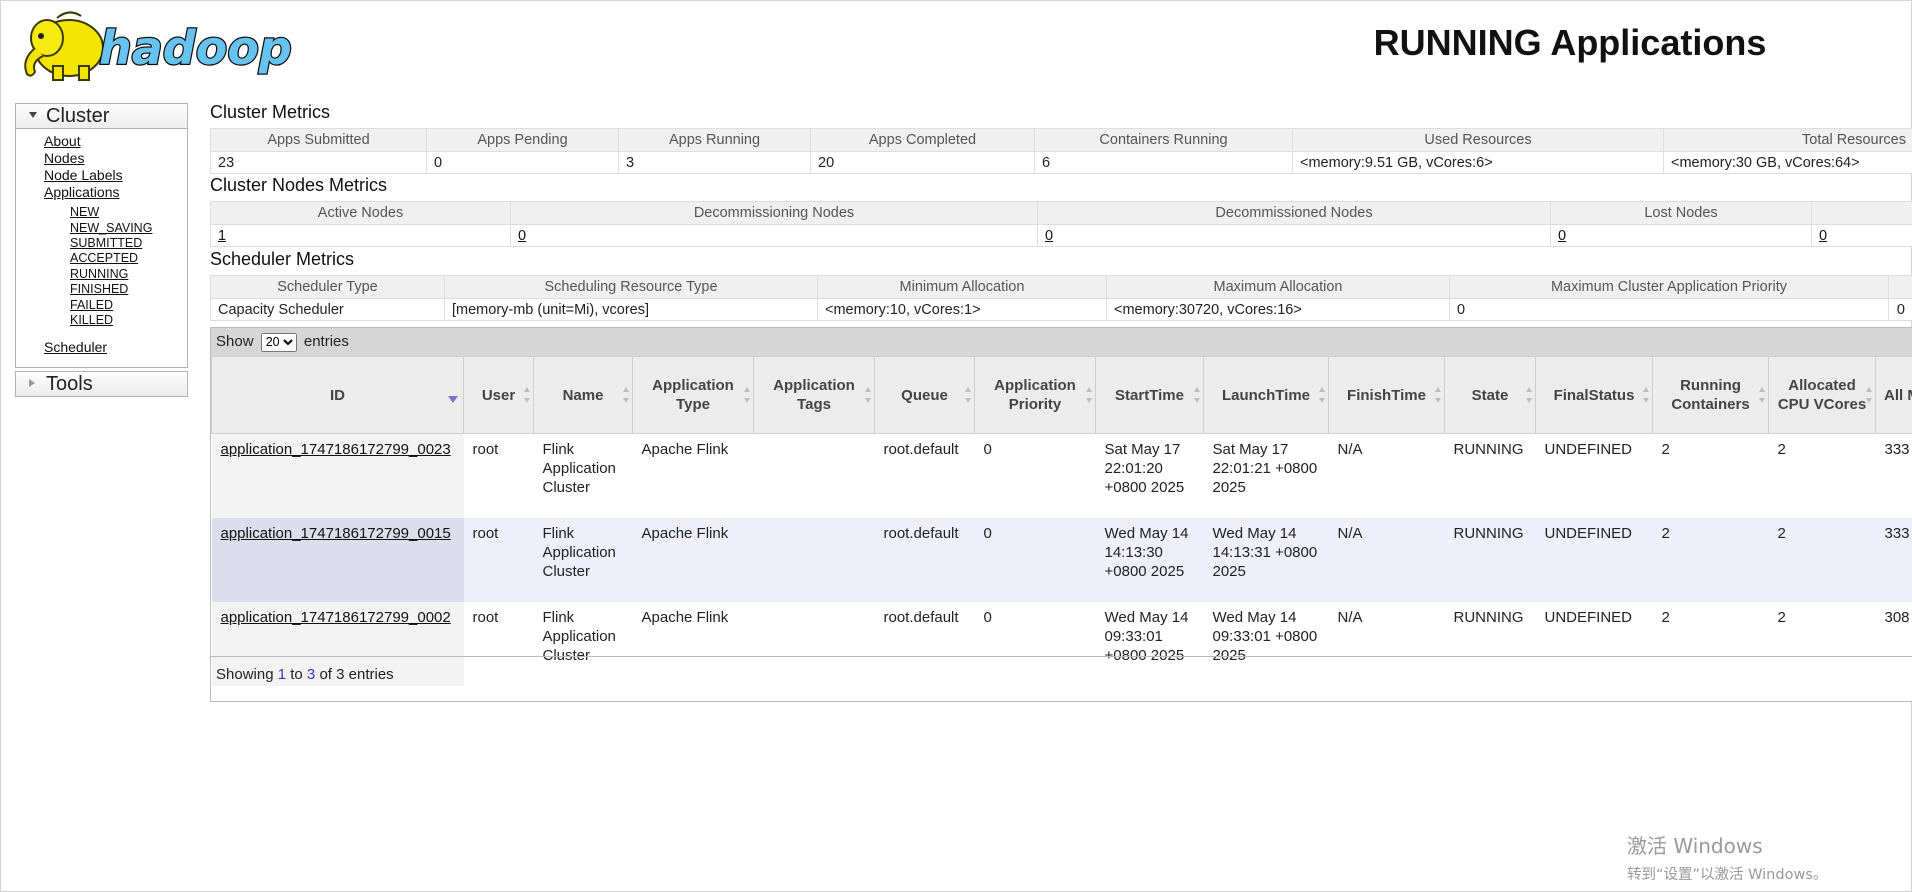 This screenshot has width=1912, height=892. I want to click on nav-link-state-finished: FINISHED, so click(99, 289).